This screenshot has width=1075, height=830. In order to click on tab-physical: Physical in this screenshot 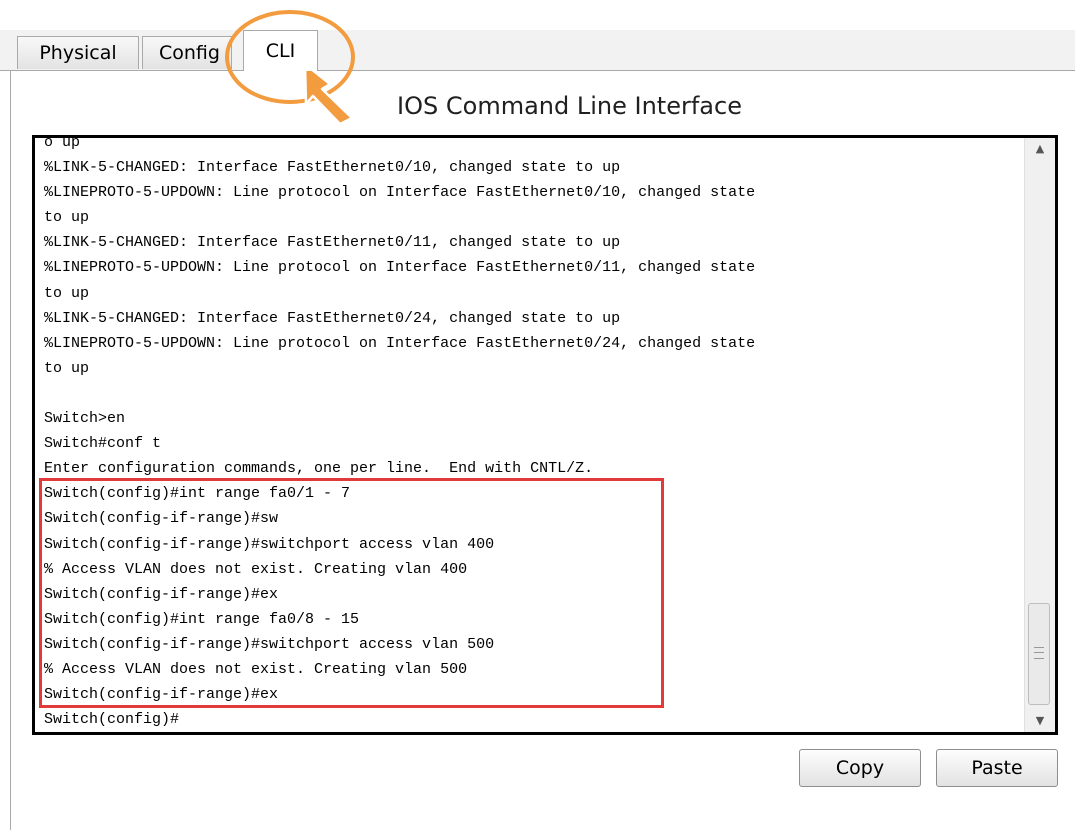, I will do `click(78, 52)`.